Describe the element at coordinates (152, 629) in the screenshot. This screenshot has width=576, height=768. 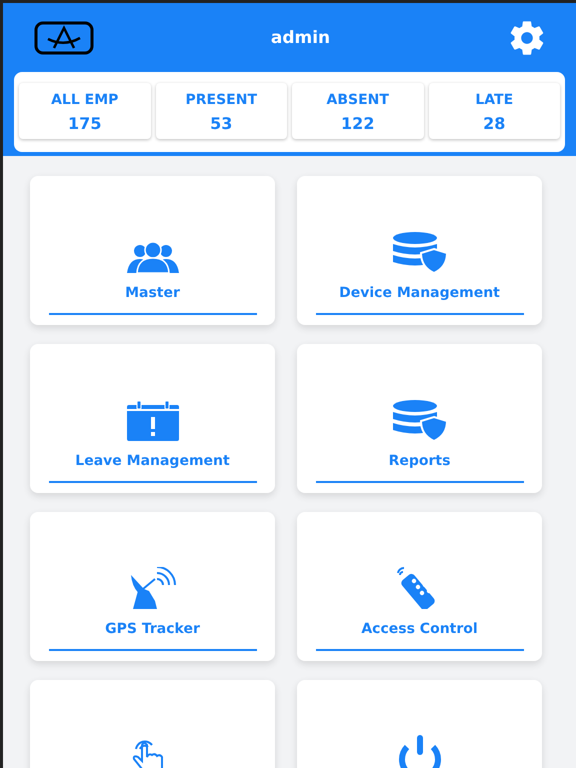
I see `tile-label: GPS Tracker` at that location.